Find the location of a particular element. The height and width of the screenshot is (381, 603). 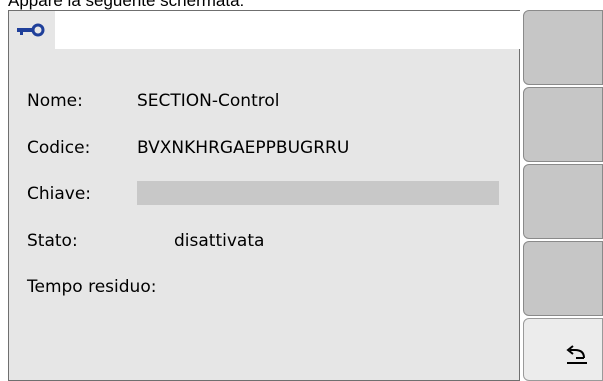

chiave-label: Chiave: is located at coordinates (59, 194).